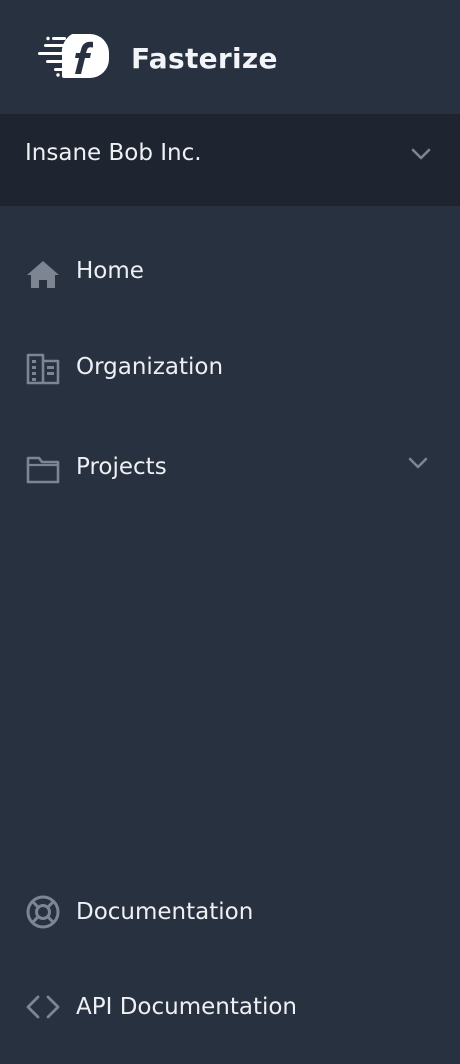 The height and width of the screenshot is (1064, 460). What do you see at coordinates (187, 1007) in the screenshot?
I see `sidebar-item-label: API Documentation` at bounding box center [187, 1007].